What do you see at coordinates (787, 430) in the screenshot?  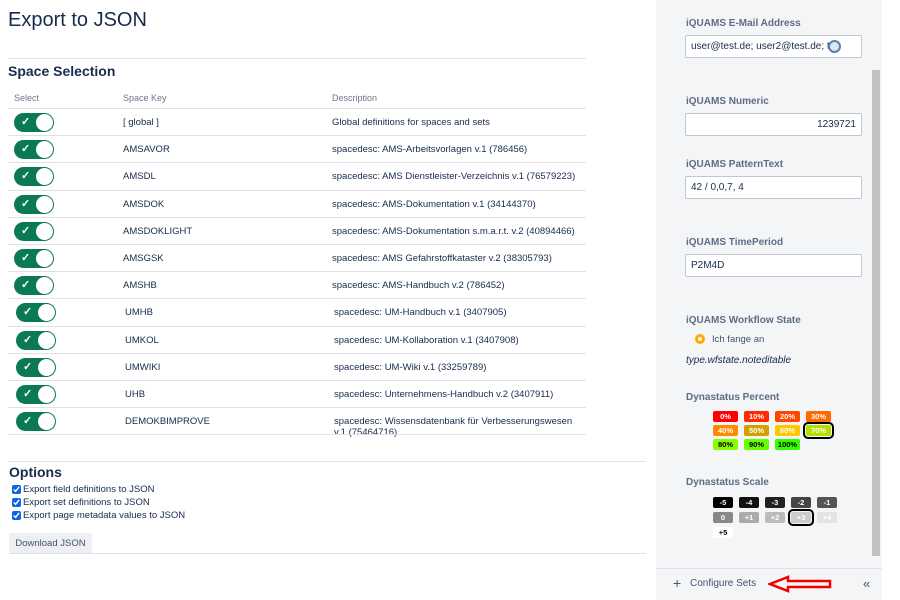 I see `percent-badge: 60%` at bounding box center [787, 430].